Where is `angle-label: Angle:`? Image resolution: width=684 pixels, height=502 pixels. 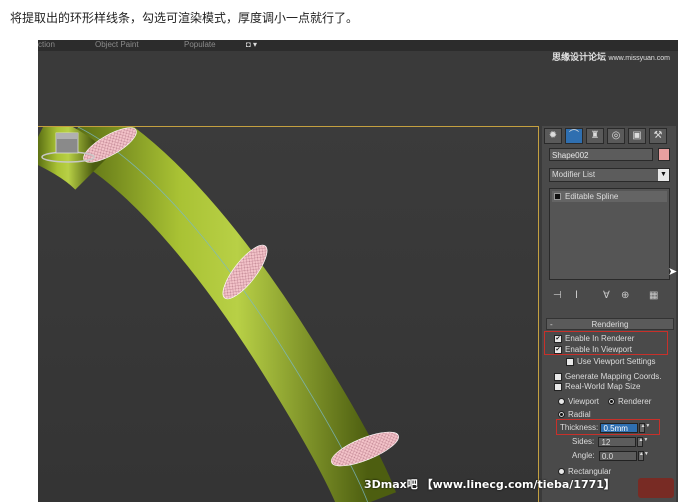 angle-label: Angle: is located at coordinates (583, 455).